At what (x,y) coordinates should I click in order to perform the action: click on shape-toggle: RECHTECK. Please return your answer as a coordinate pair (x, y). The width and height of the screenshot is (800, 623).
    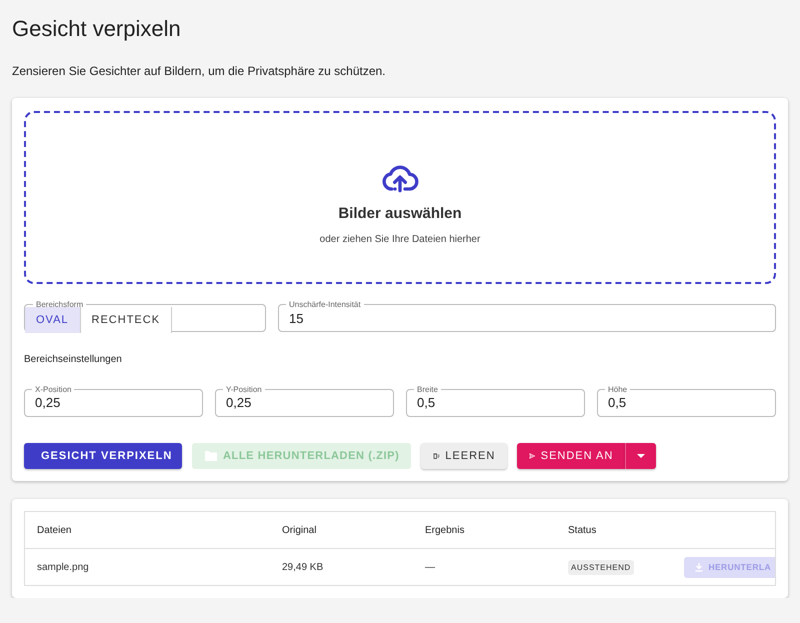
    Looking at the image, I should click on (126, 320).